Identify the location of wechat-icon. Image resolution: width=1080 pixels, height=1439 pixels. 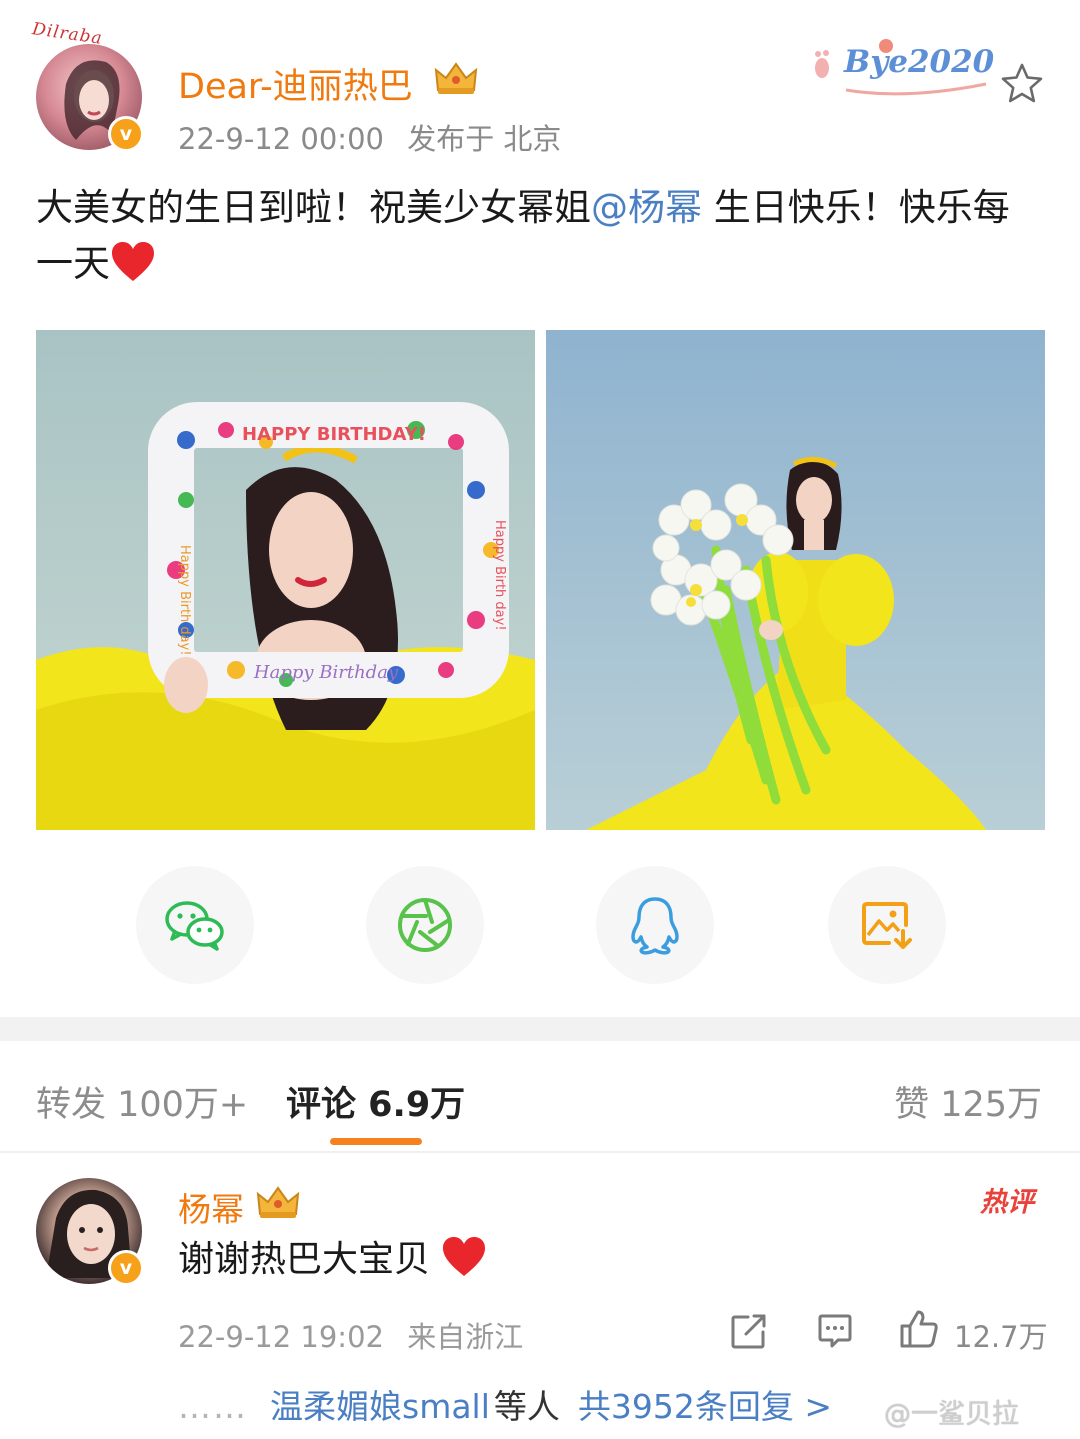
(194, 926).